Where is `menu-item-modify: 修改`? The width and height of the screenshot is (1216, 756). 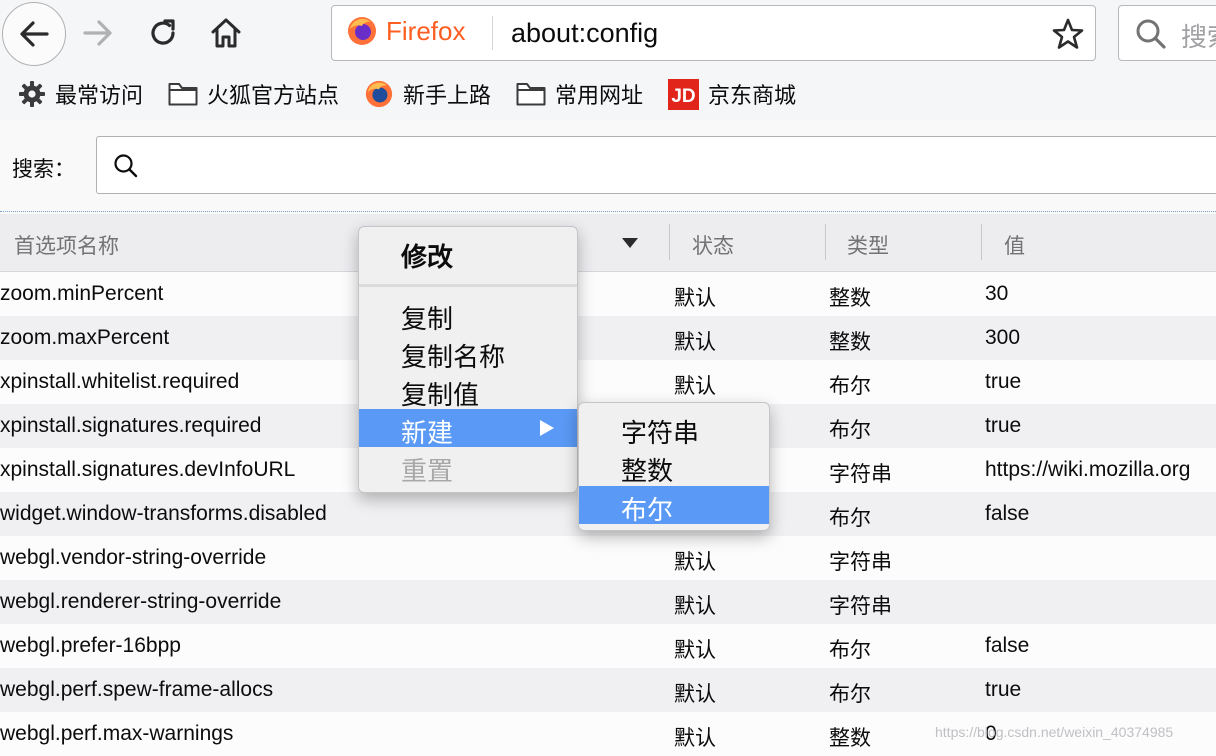
menu-item-modify: 修改 is located at coordinates (468, 252).